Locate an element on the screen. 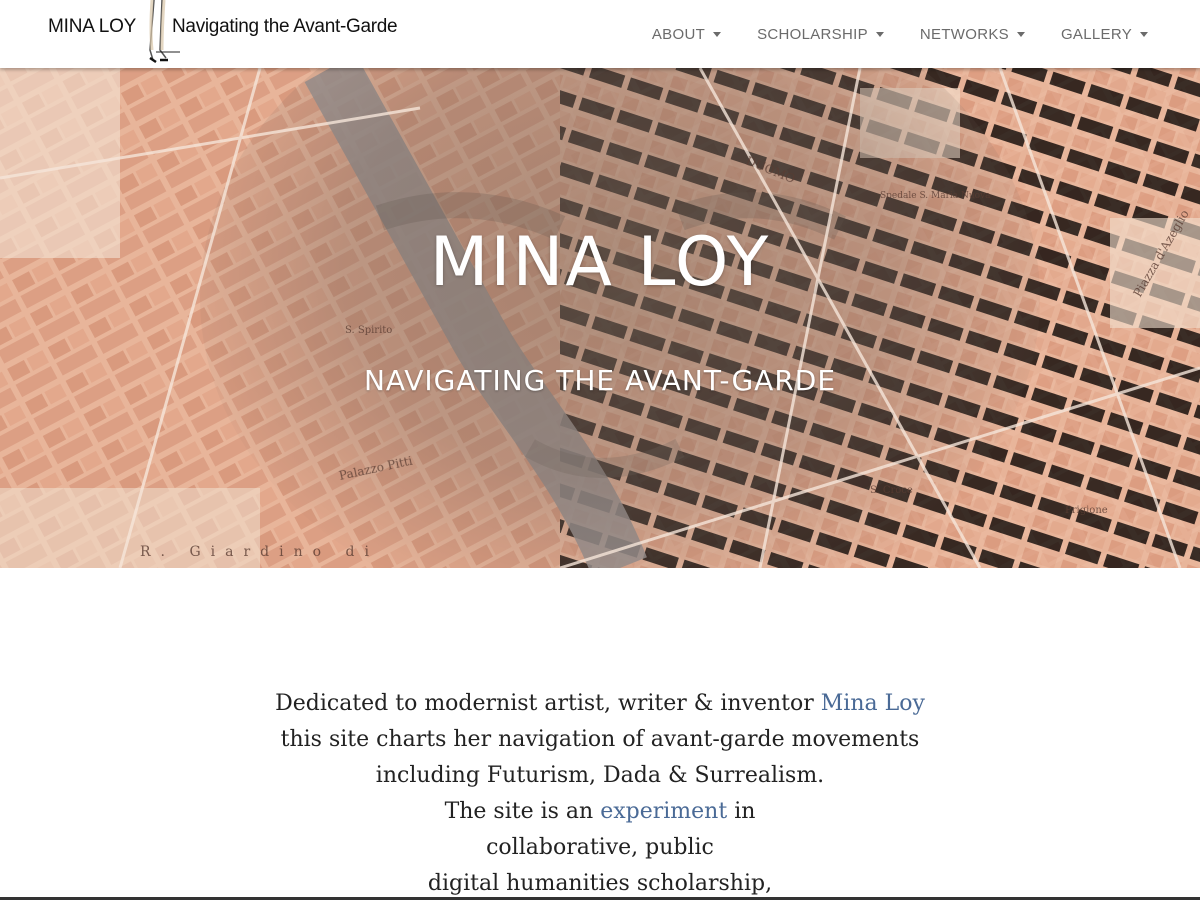  nav-gallery-label: GALLERY is located at coordinates (1096, 34).